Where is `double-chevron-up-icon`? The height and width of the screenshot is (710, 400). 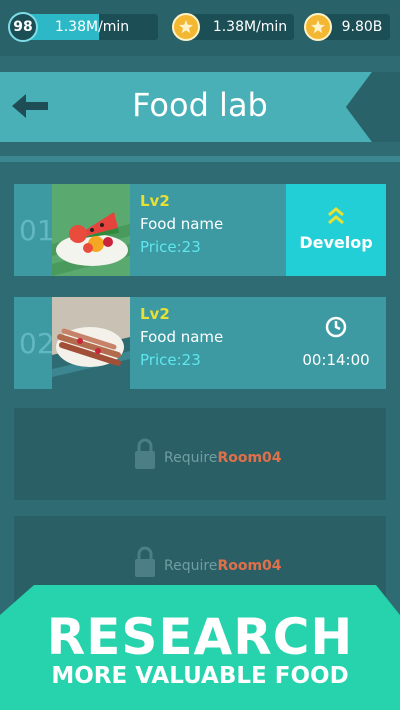
double-chevron-up-icon is located at coordinates (336, 216).